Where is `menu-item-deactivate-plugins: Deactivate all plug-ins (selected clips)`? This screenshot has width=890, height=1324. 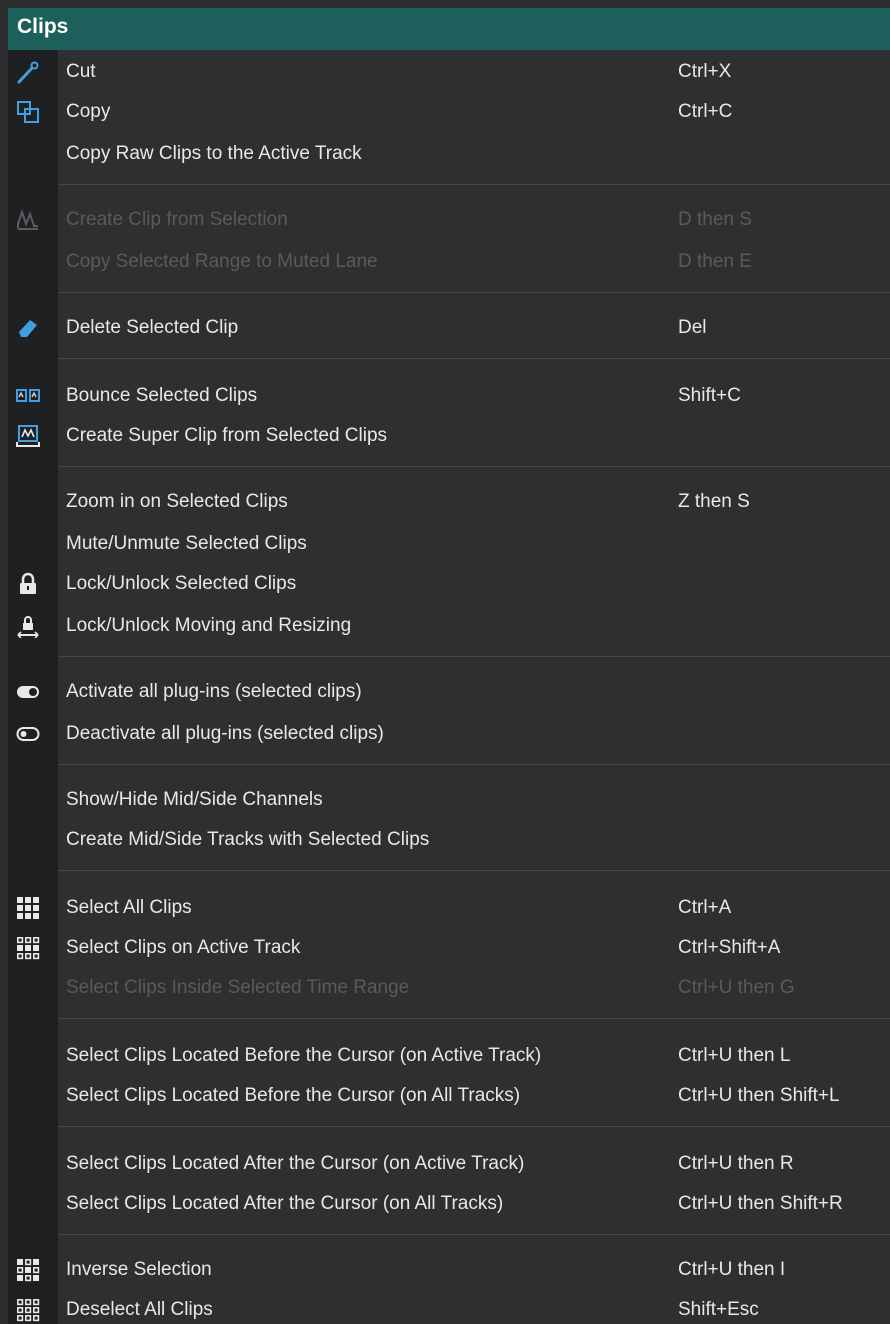 menu-item-deactivate-plugins: Deactivate all plug-ins (selected clips) is located at coordinates (449, 734).